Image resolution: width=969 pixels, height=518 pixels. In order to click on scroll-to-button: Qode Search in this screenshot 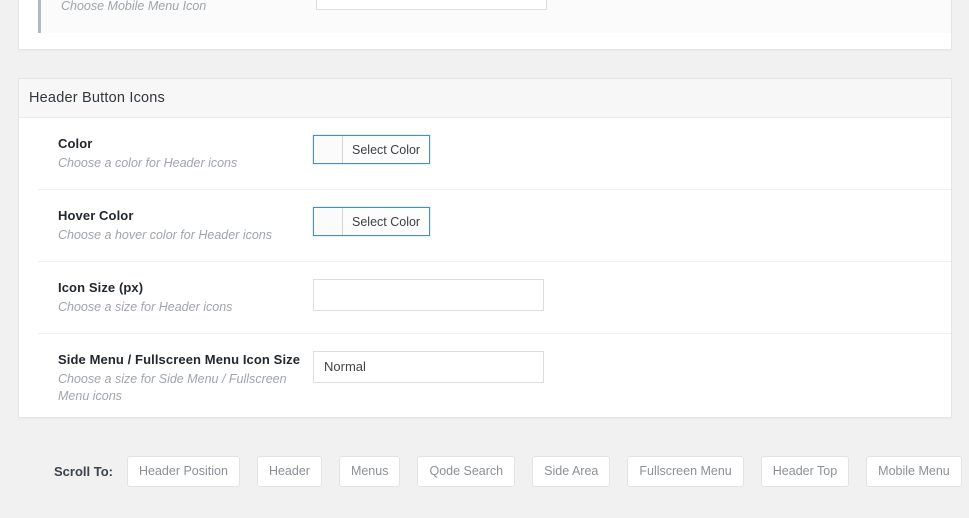, I will do `click(466, 471)`.